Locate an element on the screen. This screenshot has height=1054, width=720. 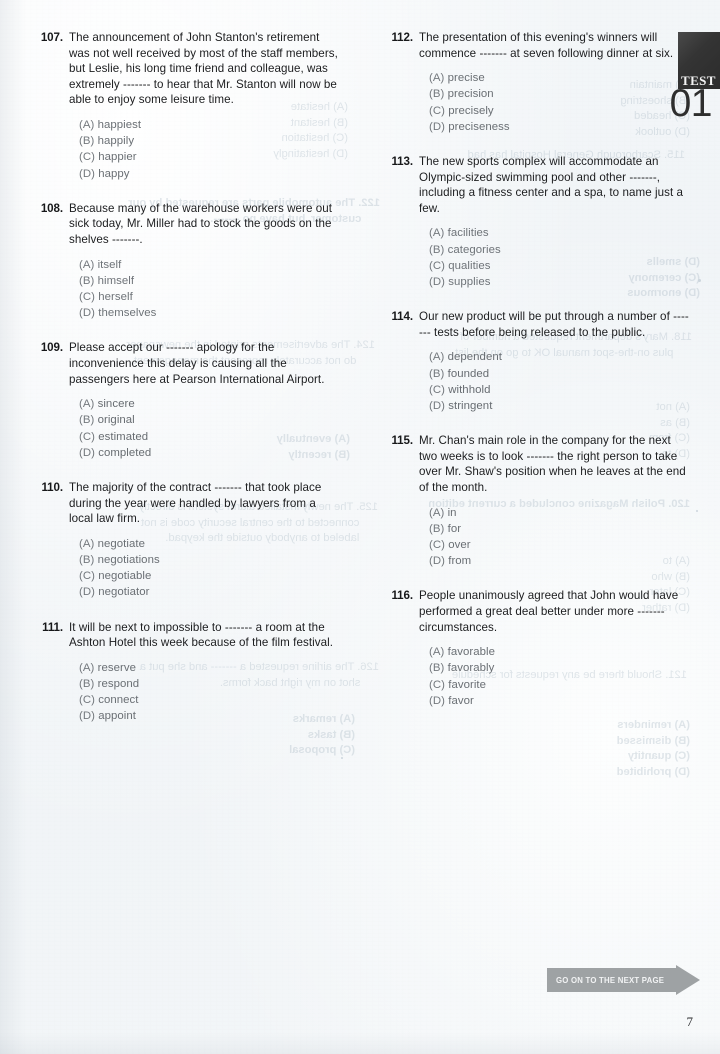
choice-text: appoint is located at coordinates (117, 716).